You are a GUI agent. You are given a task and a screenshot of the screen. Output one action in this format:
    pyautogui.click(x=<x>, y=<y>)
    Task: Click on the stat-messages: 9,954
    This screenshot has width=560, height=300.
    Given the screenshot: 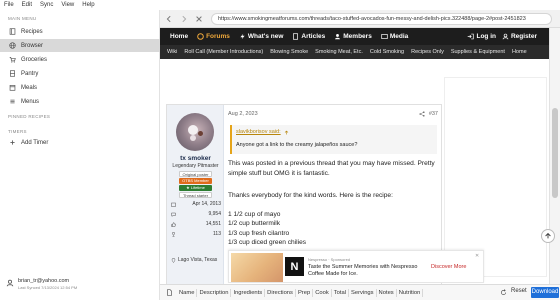 What is the action you would take?
    pyautogui.click(x=196, y=214)
    